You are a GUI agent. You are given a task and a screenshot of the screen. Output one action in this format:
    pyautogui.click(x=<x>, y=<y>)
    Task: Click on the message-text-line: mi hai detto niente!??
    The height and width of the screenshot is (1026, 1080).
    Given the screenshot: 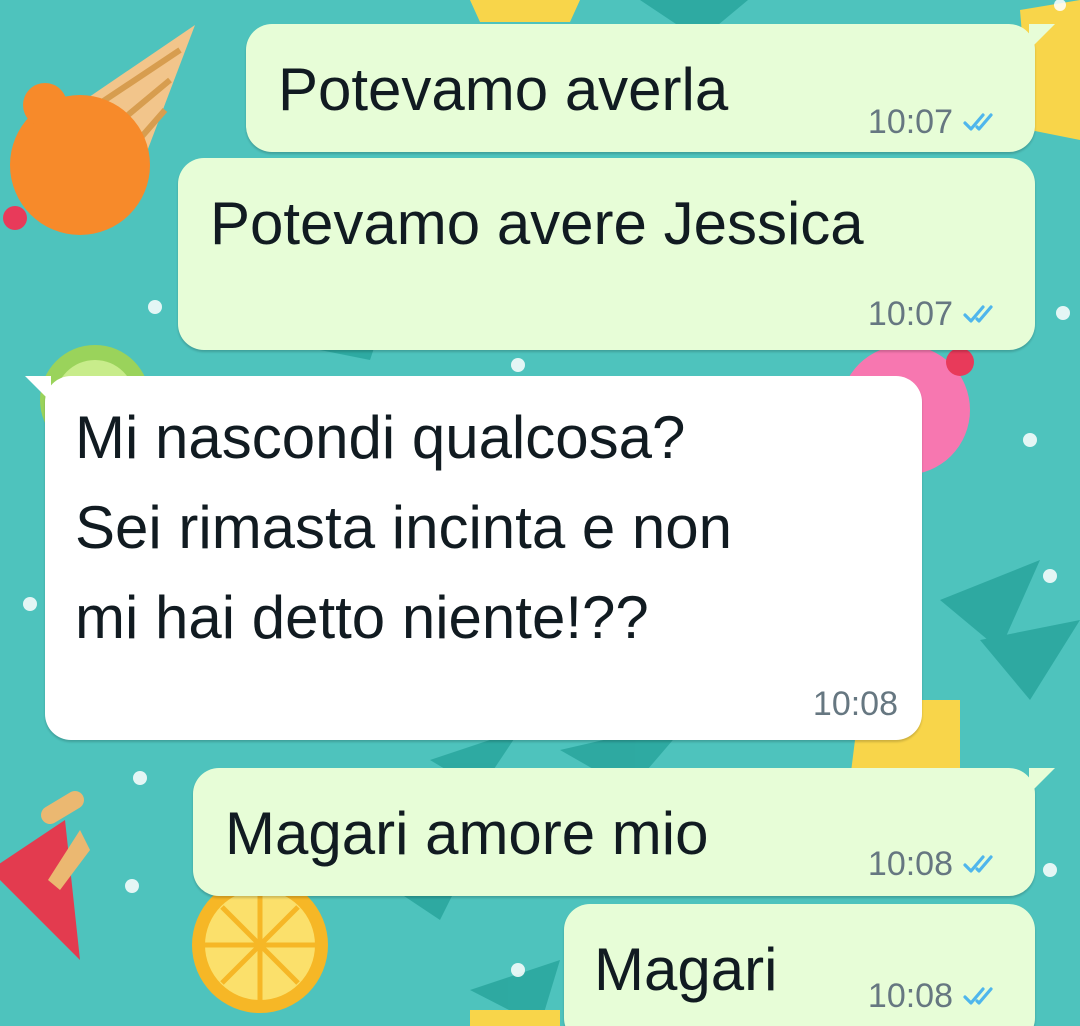 What is the action you would take?
    pyautogui.click(x=362, y=617)
    